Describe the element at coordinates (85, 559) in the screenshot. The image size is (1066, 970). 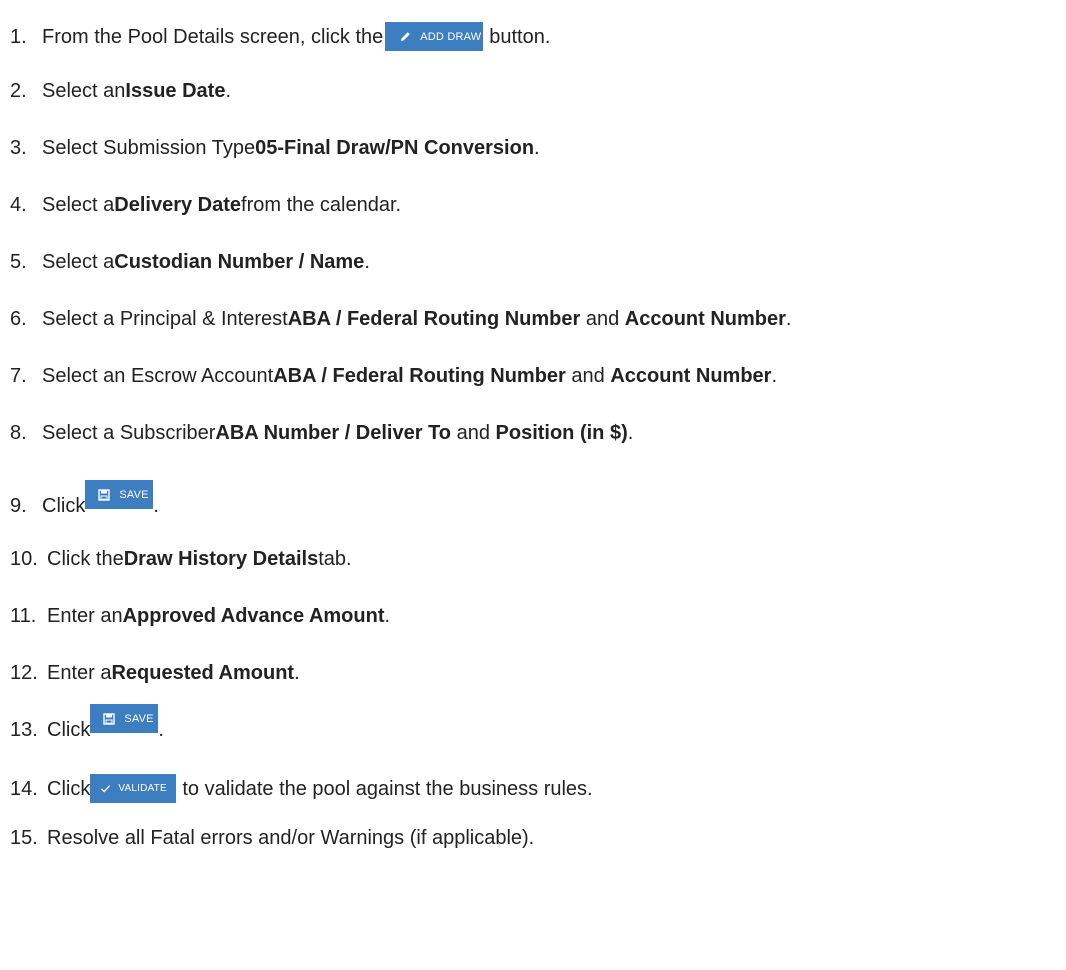
I see `step-text: Click the` at that location.